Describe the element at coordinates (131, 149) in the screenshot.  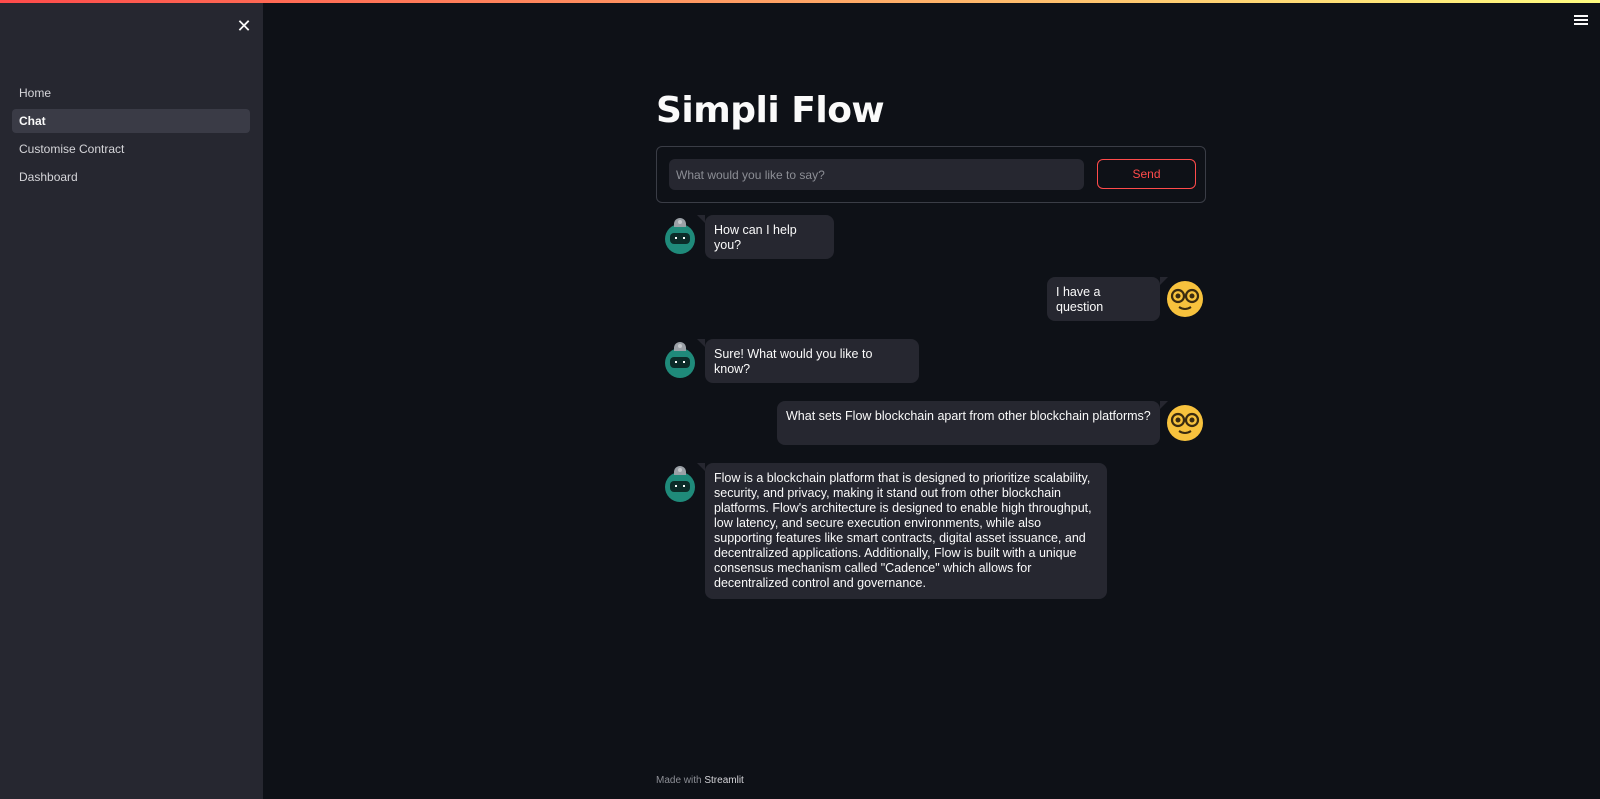
I see `sidebar-item-customise-contract: Customise Contract` at that location.